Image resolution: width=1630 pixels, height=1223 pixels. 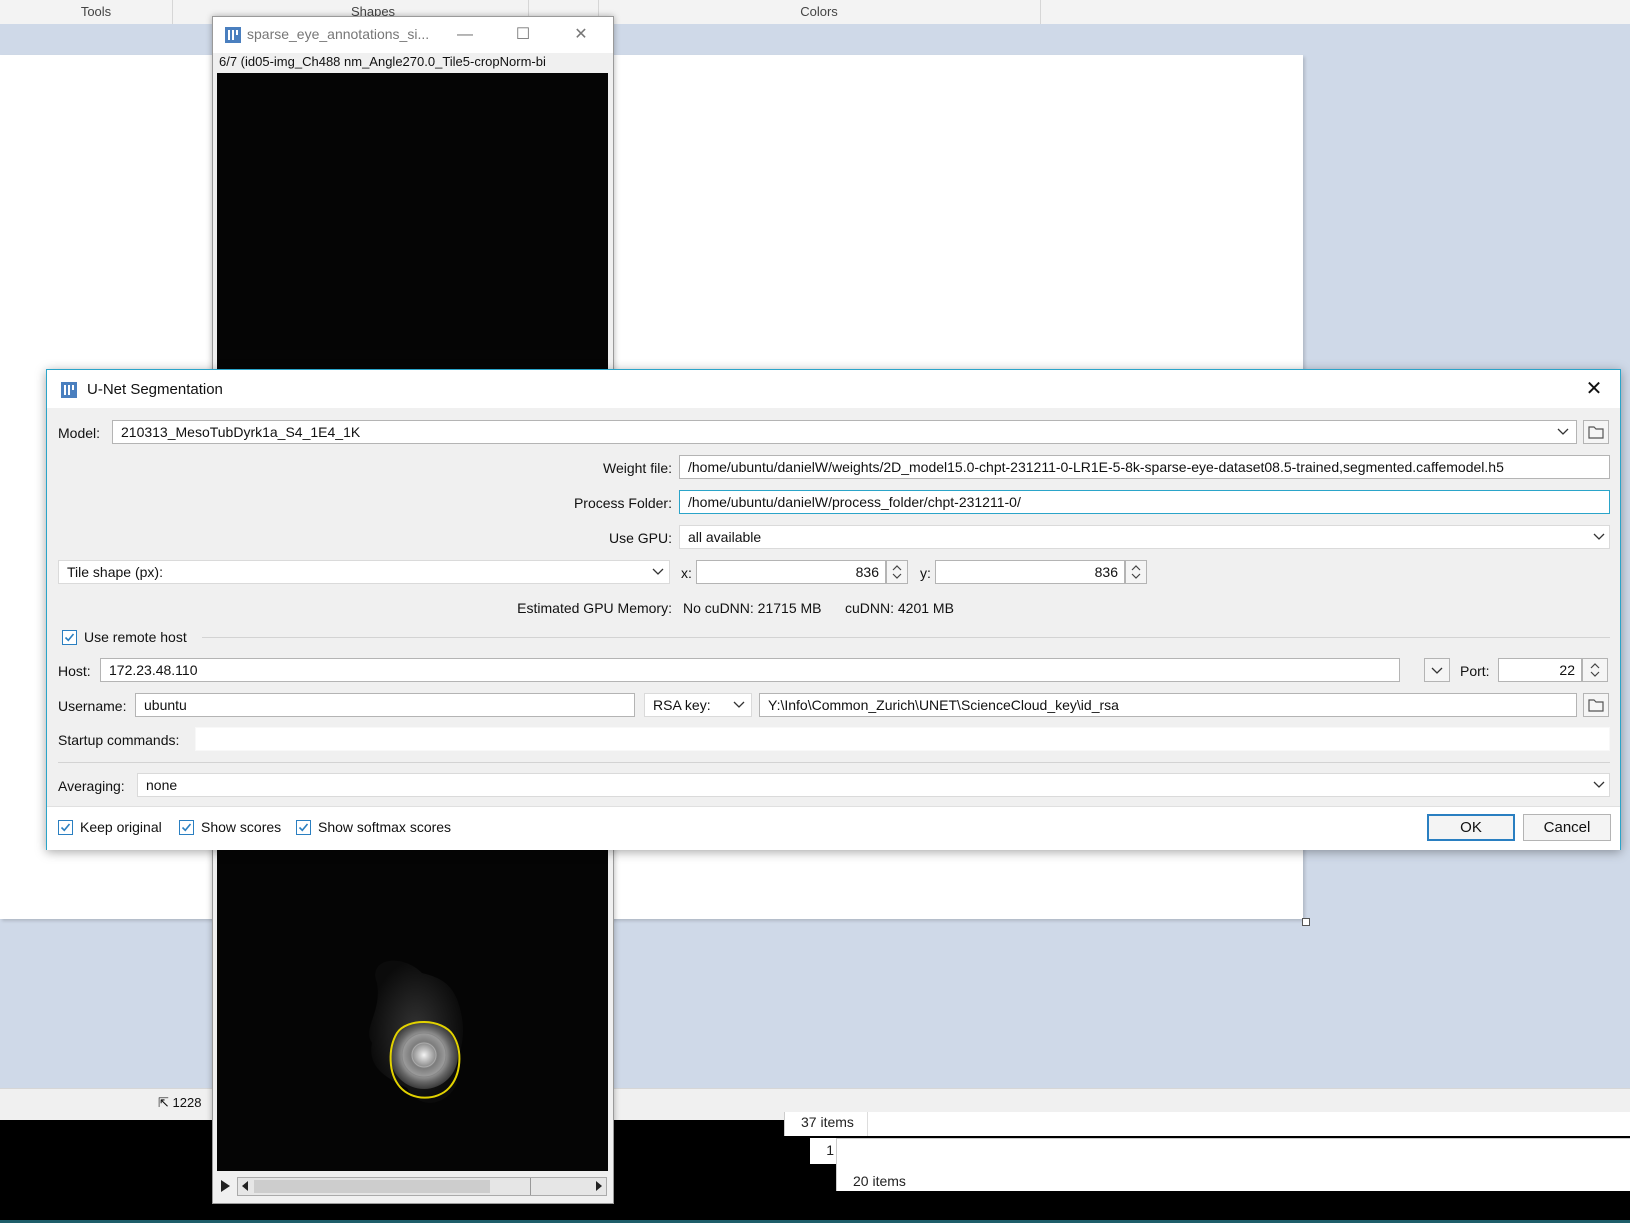 I want to click on scroll-left-icon, so click(x=245, y=1186).